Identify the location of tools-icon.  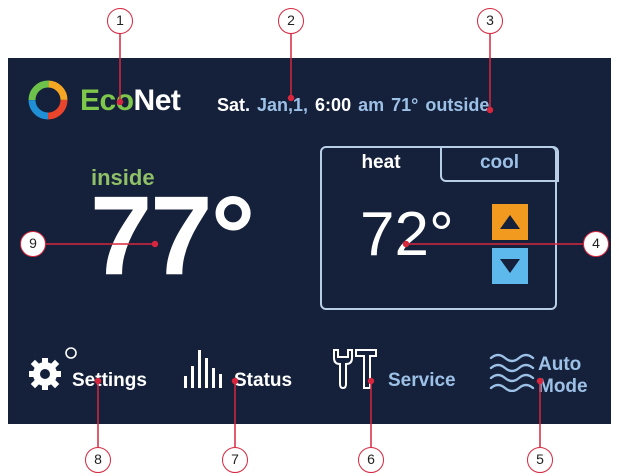
(355, 369).